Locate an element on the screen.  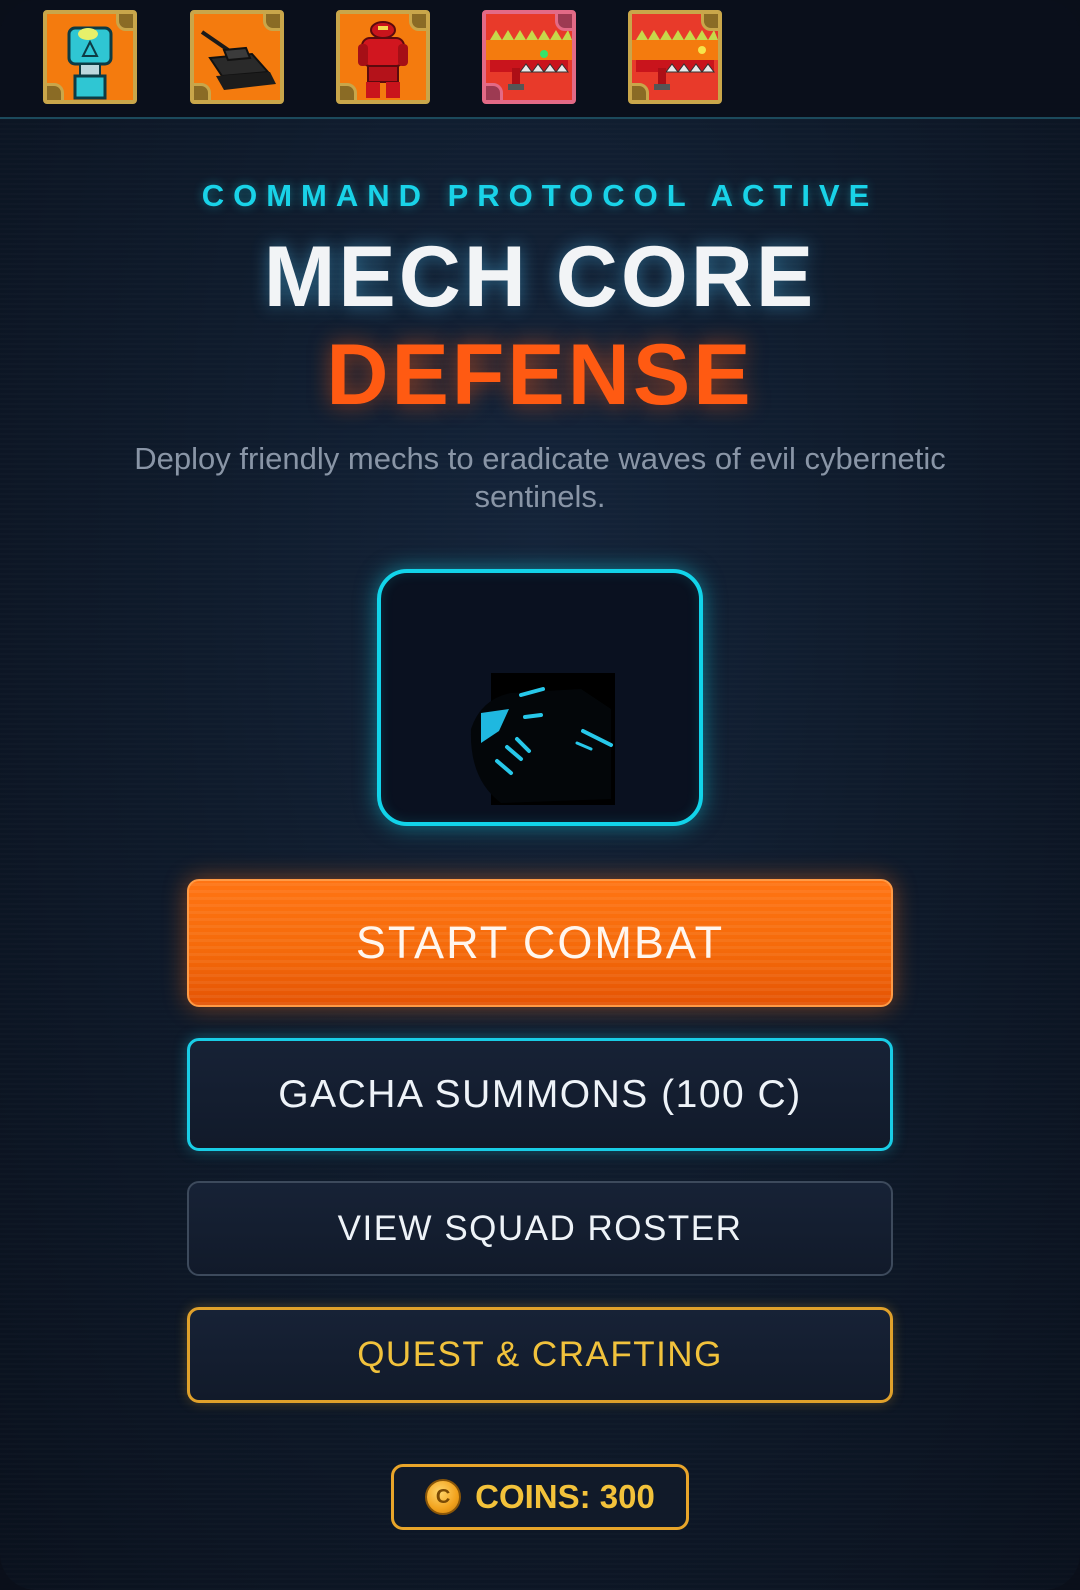
quest-crafting-label: QUEST & CRAFTING is located at coordinates (540, 1354).